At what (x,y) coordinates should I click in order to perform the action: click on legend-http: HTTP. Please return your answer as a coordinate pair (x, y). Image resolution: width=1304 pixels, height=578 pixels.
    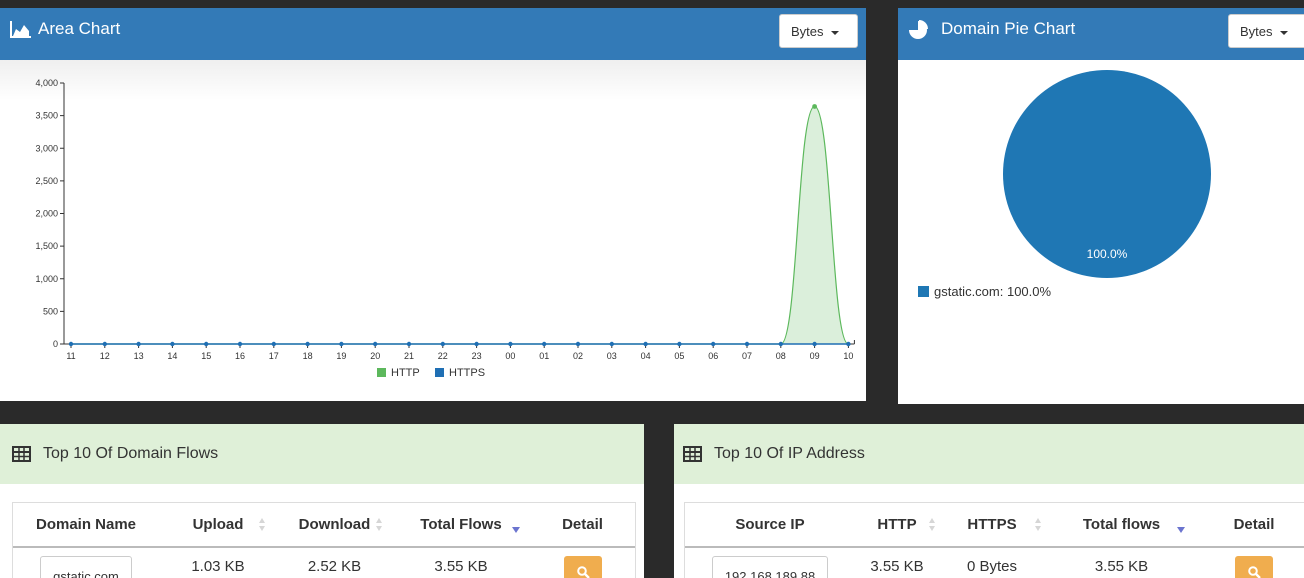
    Looking at the image, I should click on (398, 373).